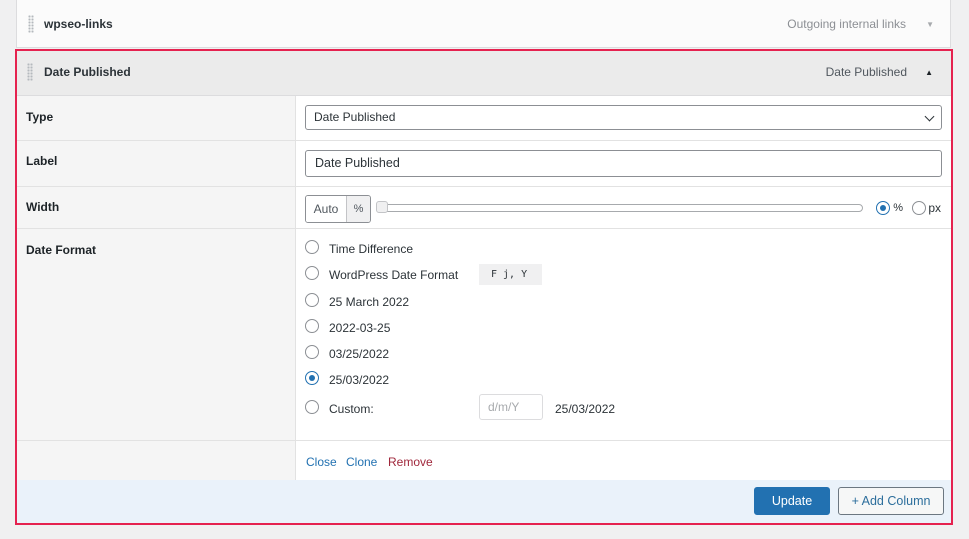 The height and width of the screenshot is (539, 969). I want to click on add-column-button: + Add Column, so click(891, 501).